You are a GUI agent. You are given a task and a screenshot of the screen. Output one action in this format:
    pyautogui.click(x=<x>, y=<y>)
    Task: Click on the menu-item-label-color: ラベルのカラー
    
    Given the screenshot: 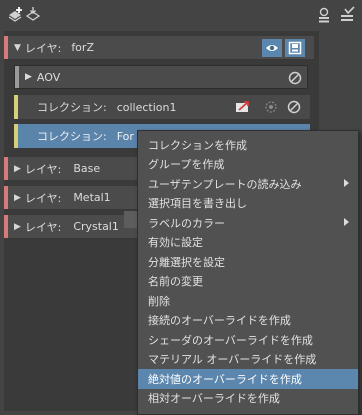 What is the action you would take?
    pyautogui.click(x=248, y=223)
    